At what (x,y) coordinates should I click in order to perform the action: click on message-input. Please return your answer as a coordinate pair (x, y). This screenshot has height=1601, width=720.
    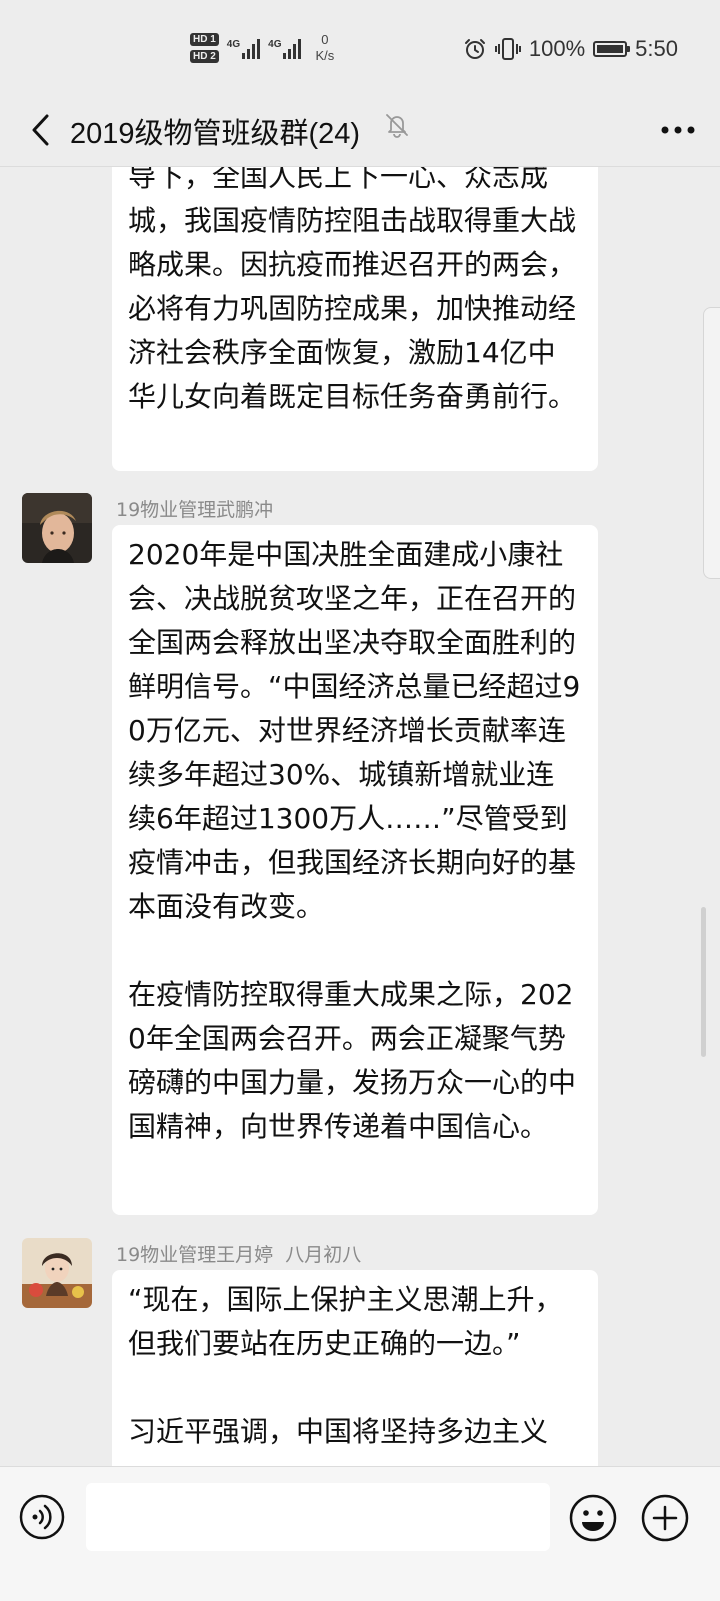
    Looking at the image, I should click on (318, 1517).